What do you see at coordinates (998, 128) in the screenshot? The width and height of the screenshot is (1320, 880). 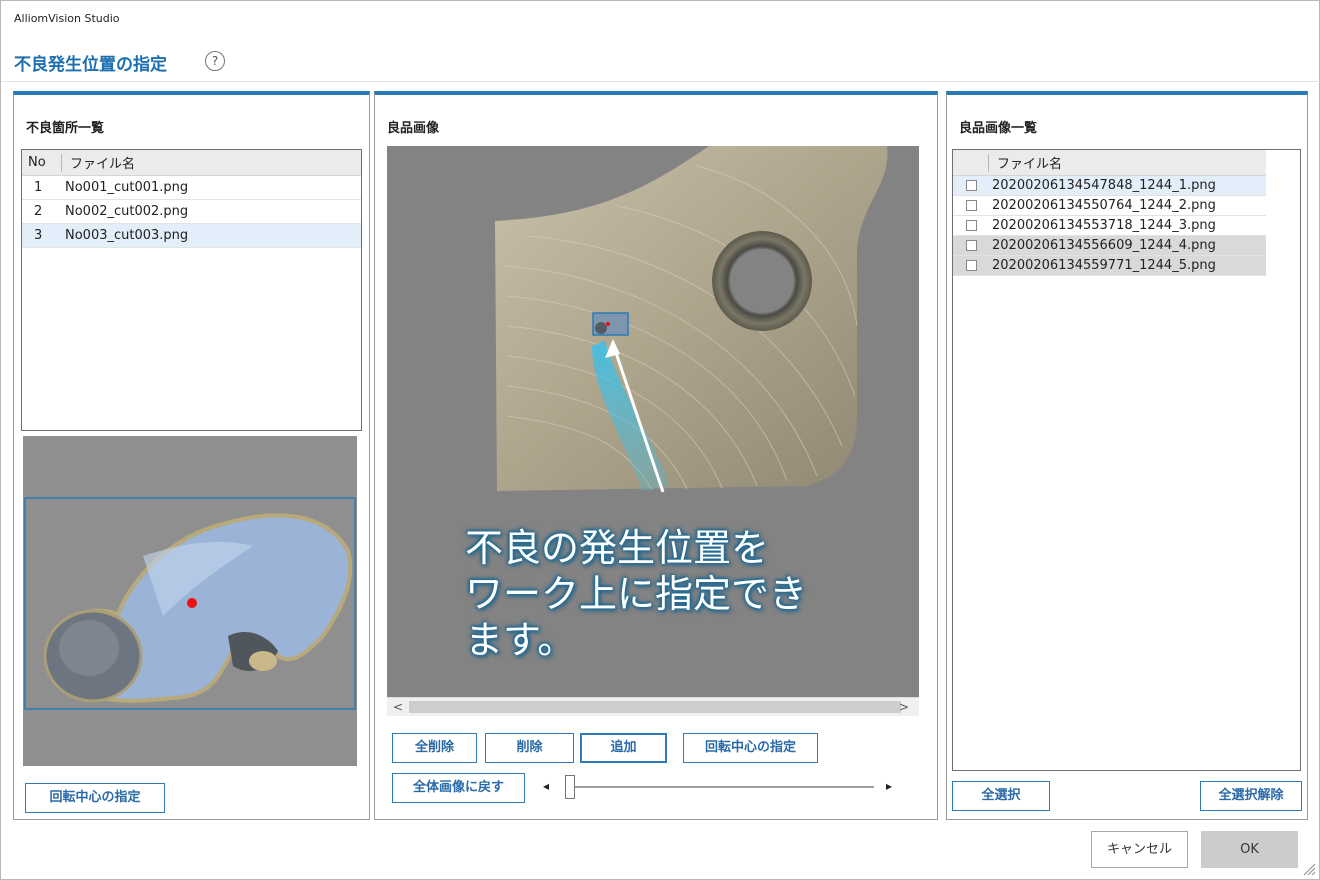 I see `good-image-list-title: 良品画像一覧` at bounding box center [998, 128].